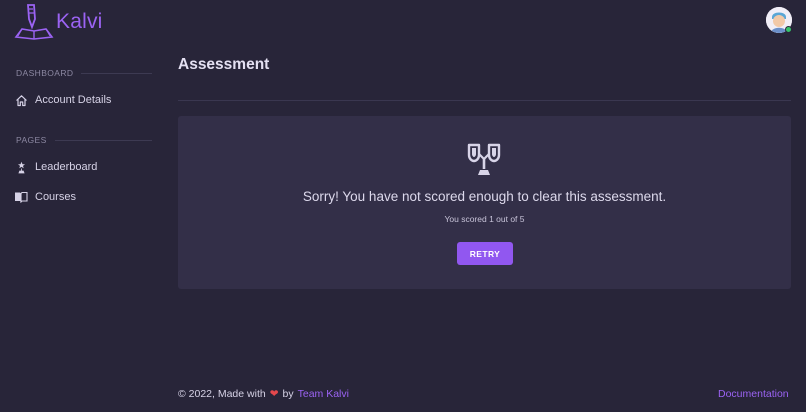 The height and width of the screenshot is (412, 806). Describe the element at coordinates (21, 167) in the screenshot. I see `star-trophy-icon` at that location.